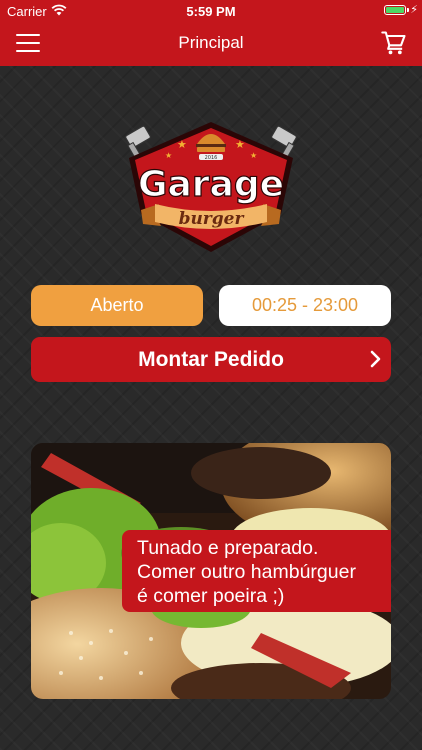  Describe the element at coordinates (211, 596) in the screenshot. I see `promo-line: é comer poeira ;)` at that location.